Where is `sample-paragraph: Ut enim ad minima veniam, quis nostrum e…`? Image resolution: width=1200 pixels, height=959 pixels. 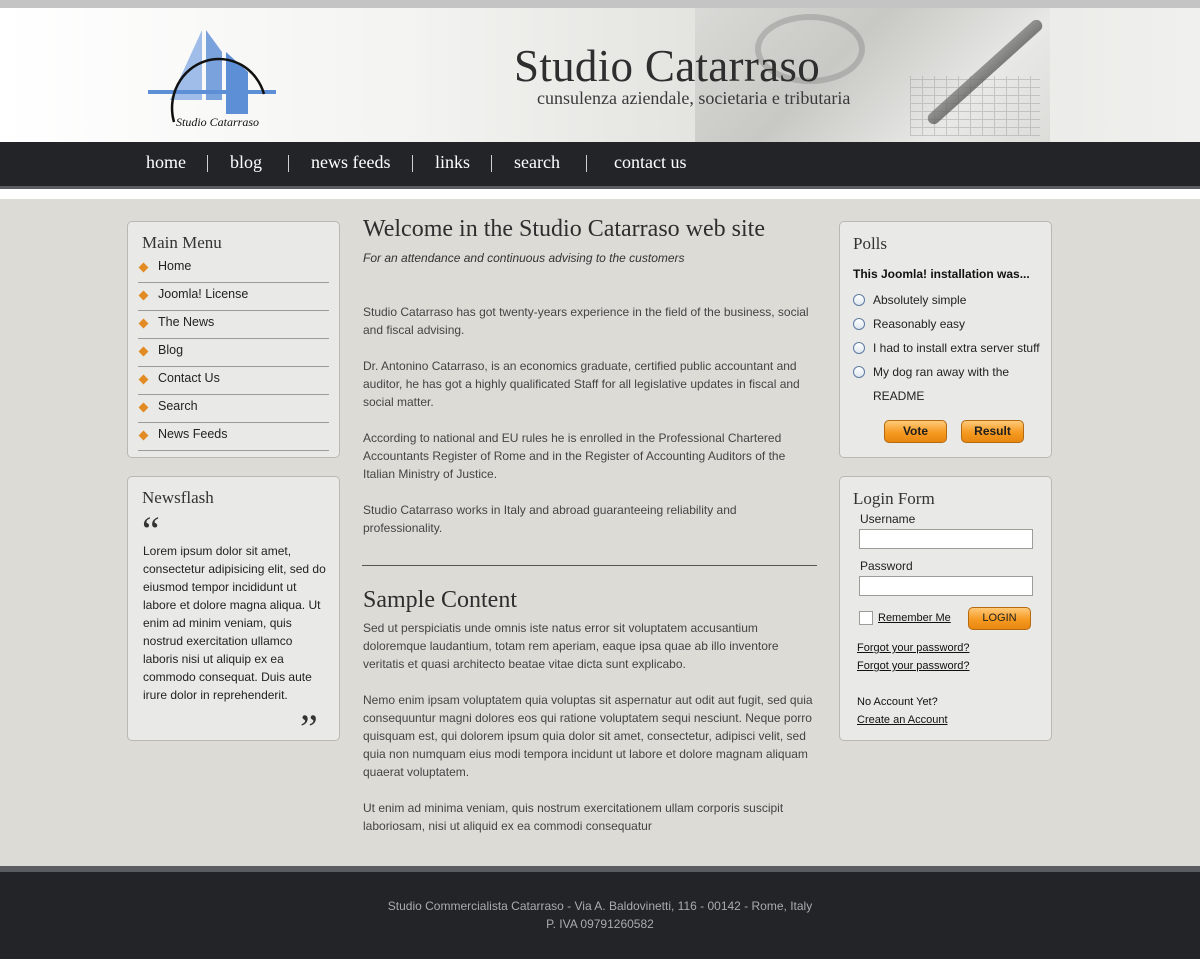
sample-paragraph: Ut enim ad minima veniam, quis nostrum e… is located at coordinates (573, 817).